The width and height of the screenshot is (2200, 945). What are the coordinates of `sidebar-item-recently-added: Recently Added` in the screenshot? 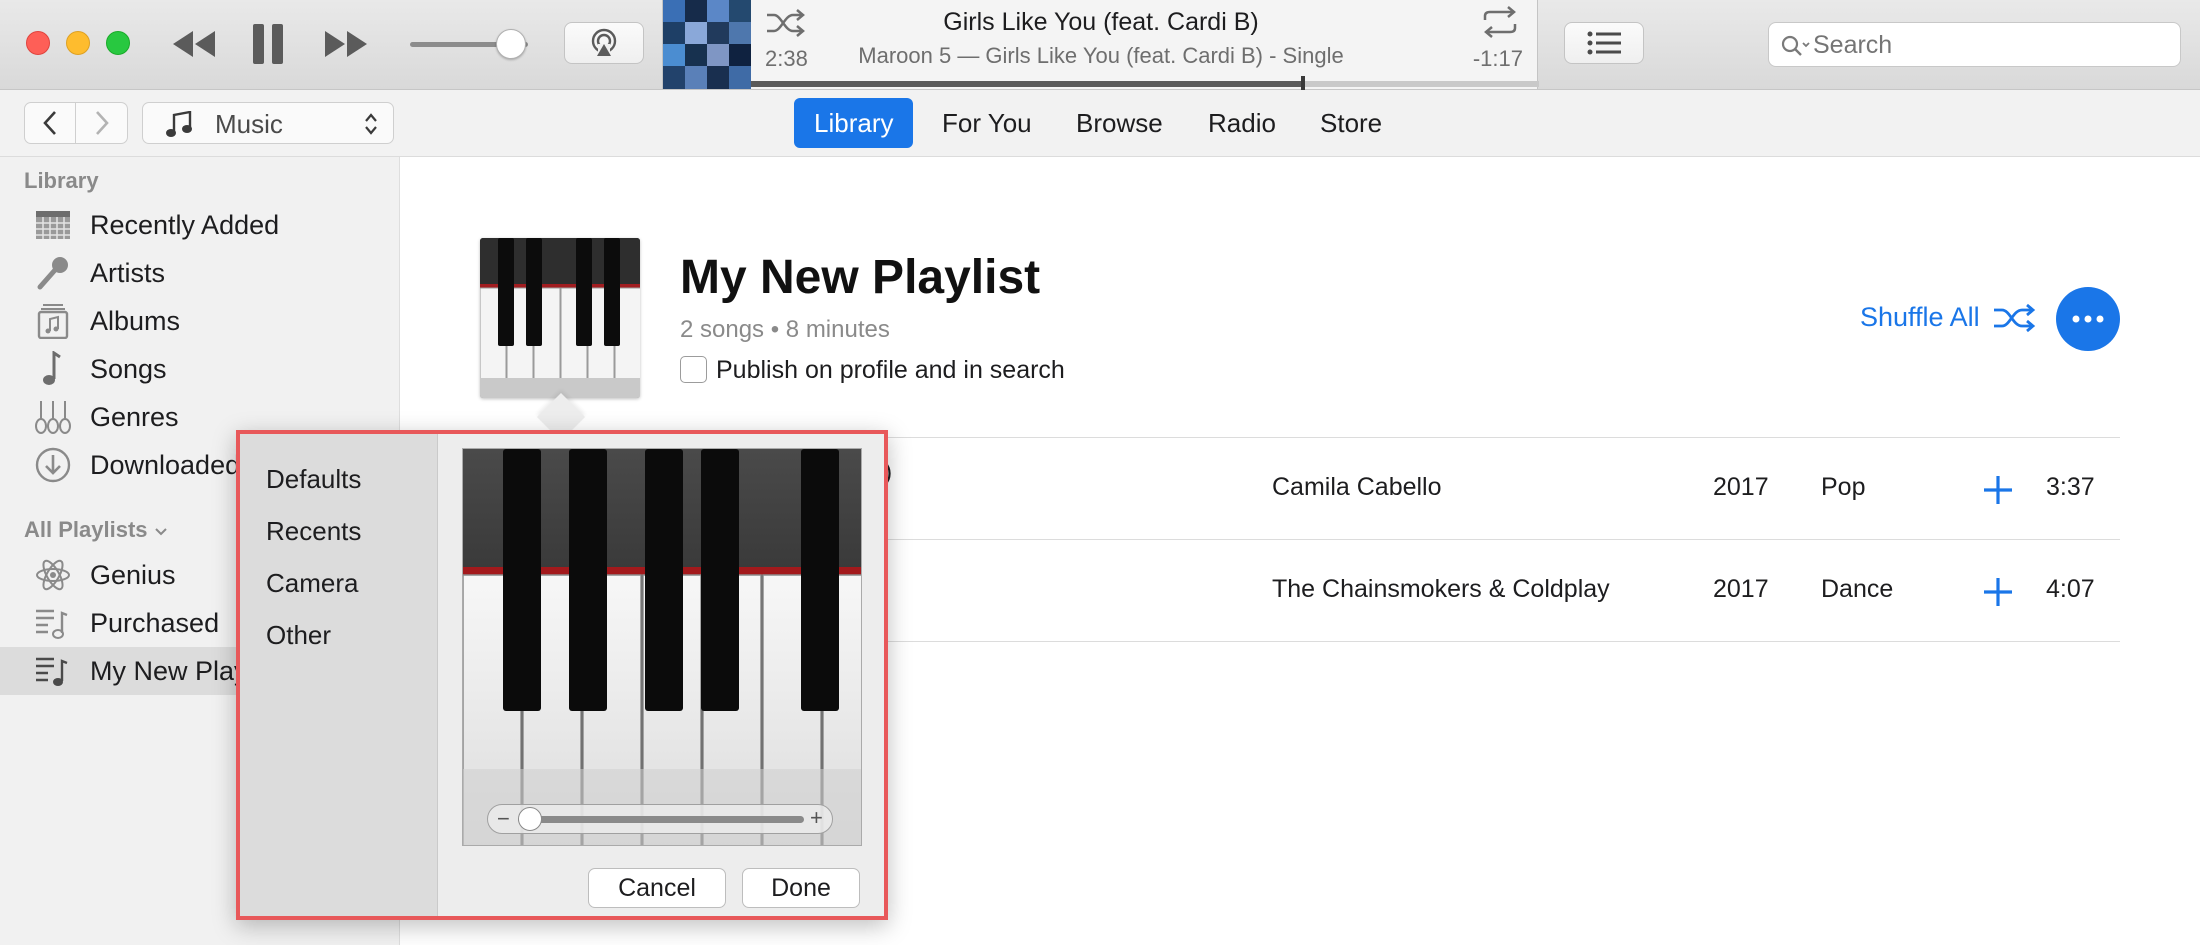 It's located at (200, 225).